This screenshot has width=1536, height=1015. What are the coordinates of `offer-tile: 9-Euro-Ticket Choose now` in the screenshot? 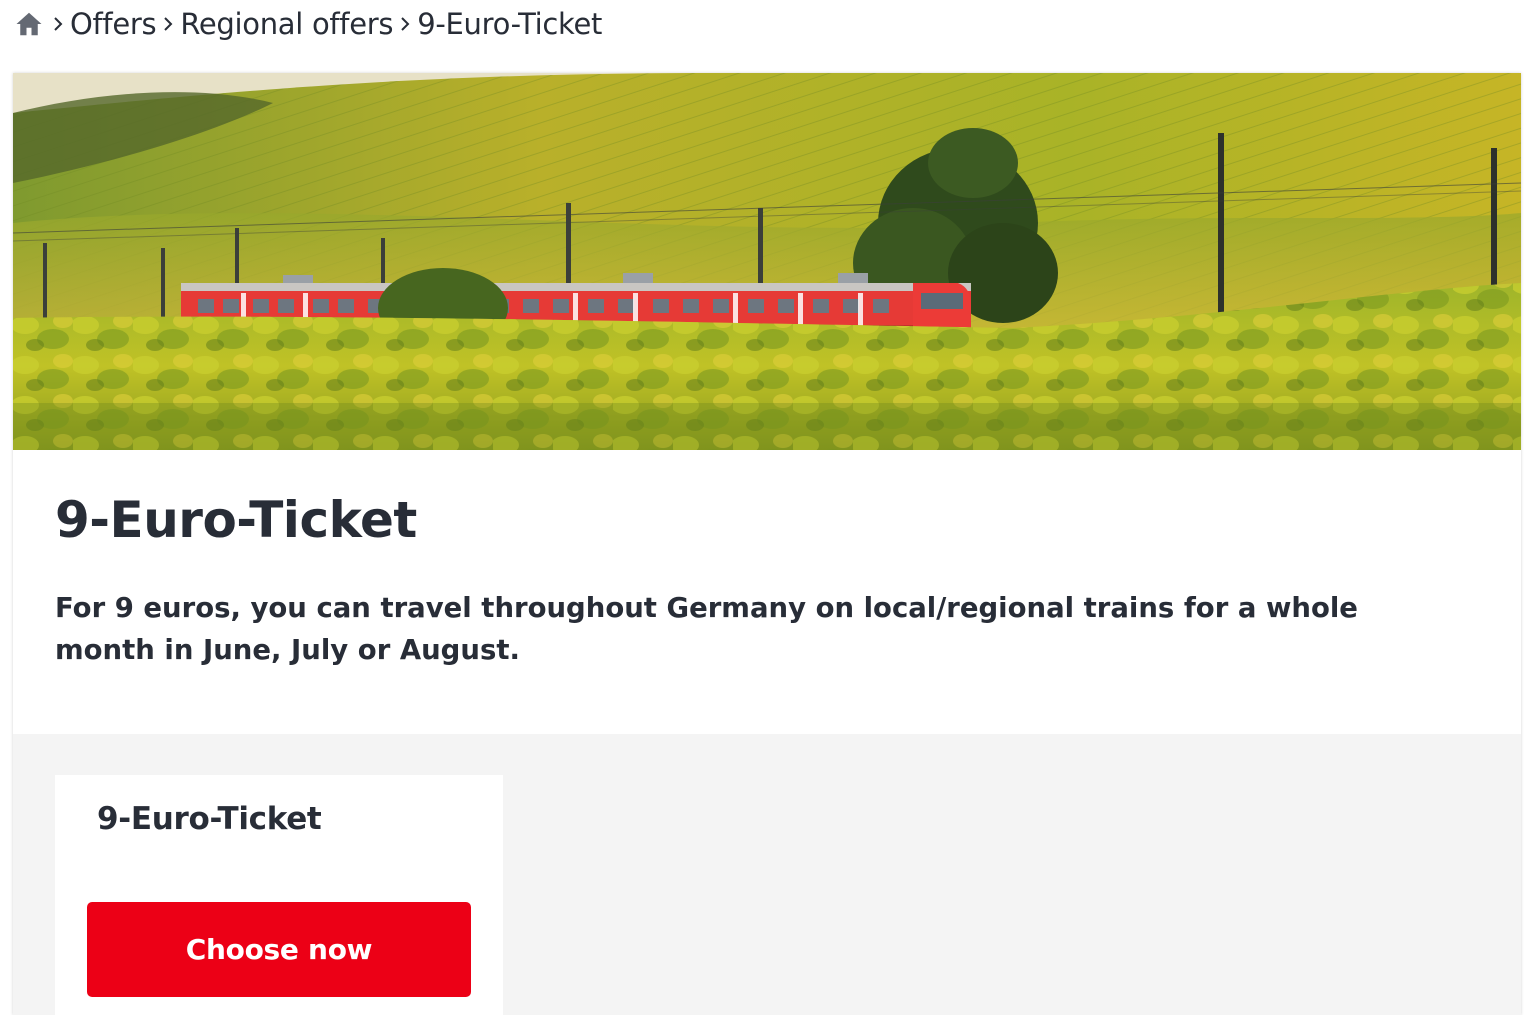 It's located at (279, 895).